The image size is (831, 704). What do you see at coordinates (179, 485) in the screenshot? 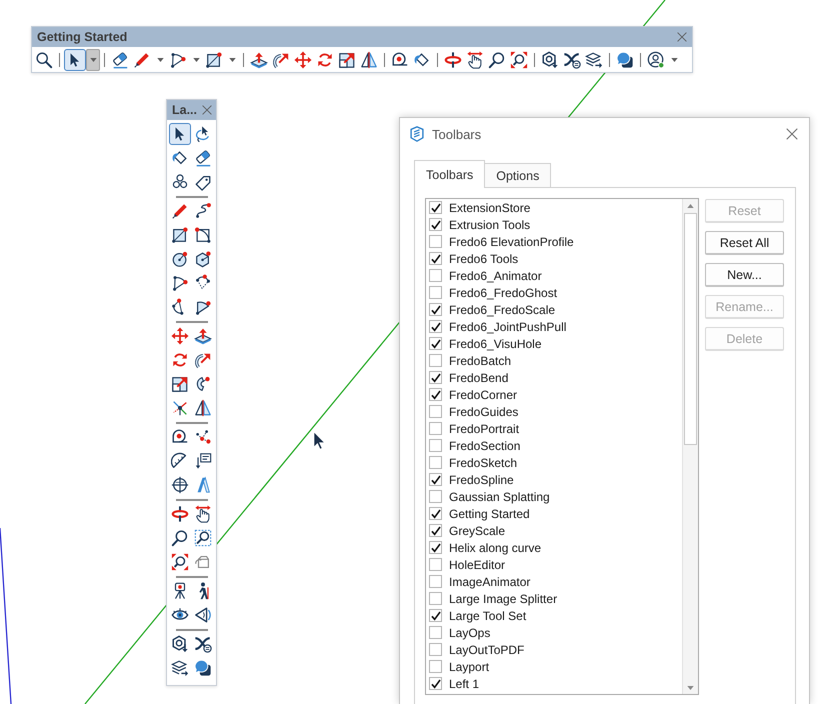
I see `crosshair-icon` at bounding box center [179, 485].